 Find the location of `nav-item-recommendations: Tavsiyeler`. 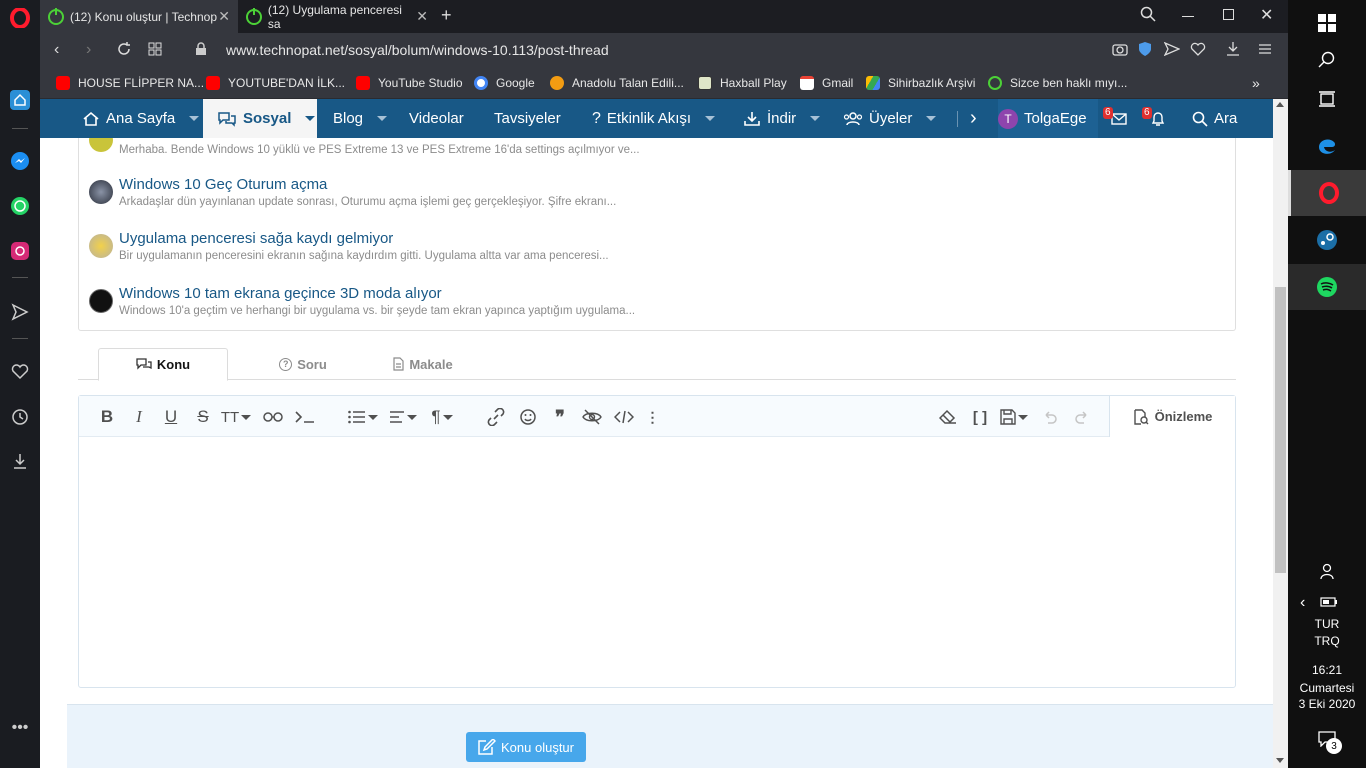

nav-item-recommendations: Tavsiyeler is located at coordinates (527, 118).